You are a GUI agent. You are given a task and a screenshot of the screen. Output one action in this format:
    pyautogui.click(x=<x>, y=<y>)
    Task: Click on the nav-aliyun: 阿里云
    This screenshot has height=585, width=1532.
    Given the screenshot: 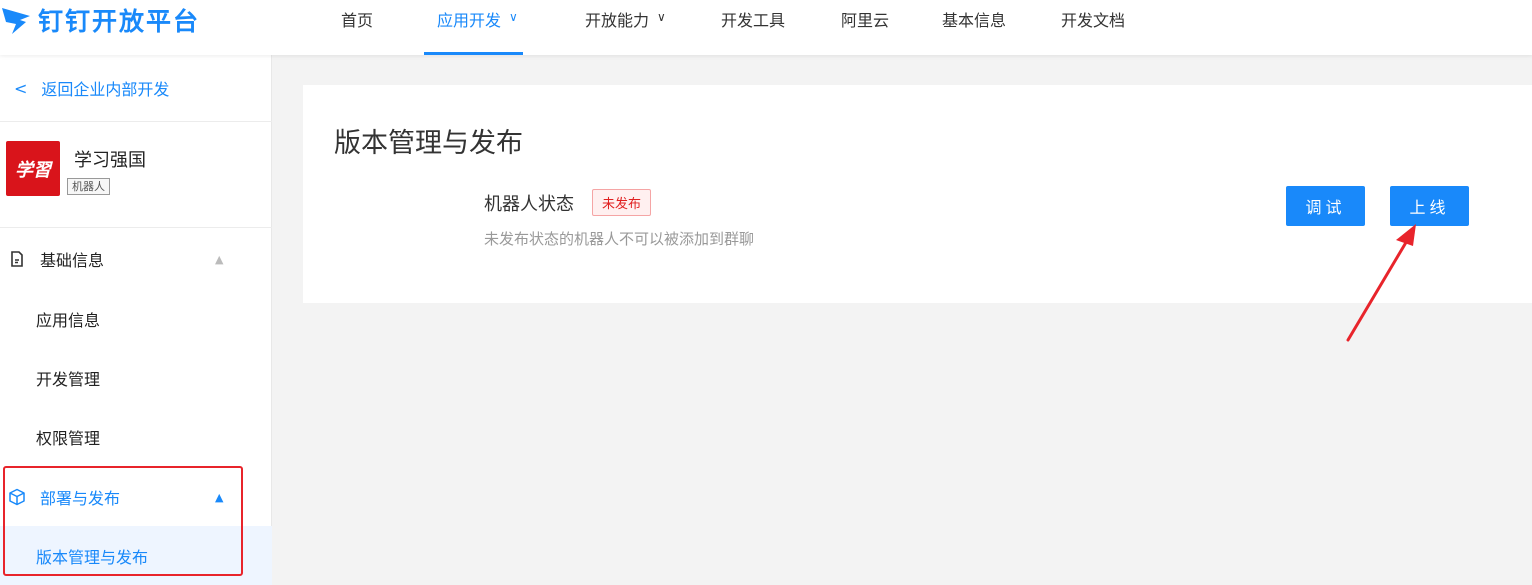 What is the action you would take?
    pyautogui.click(x=865, y=27)
    